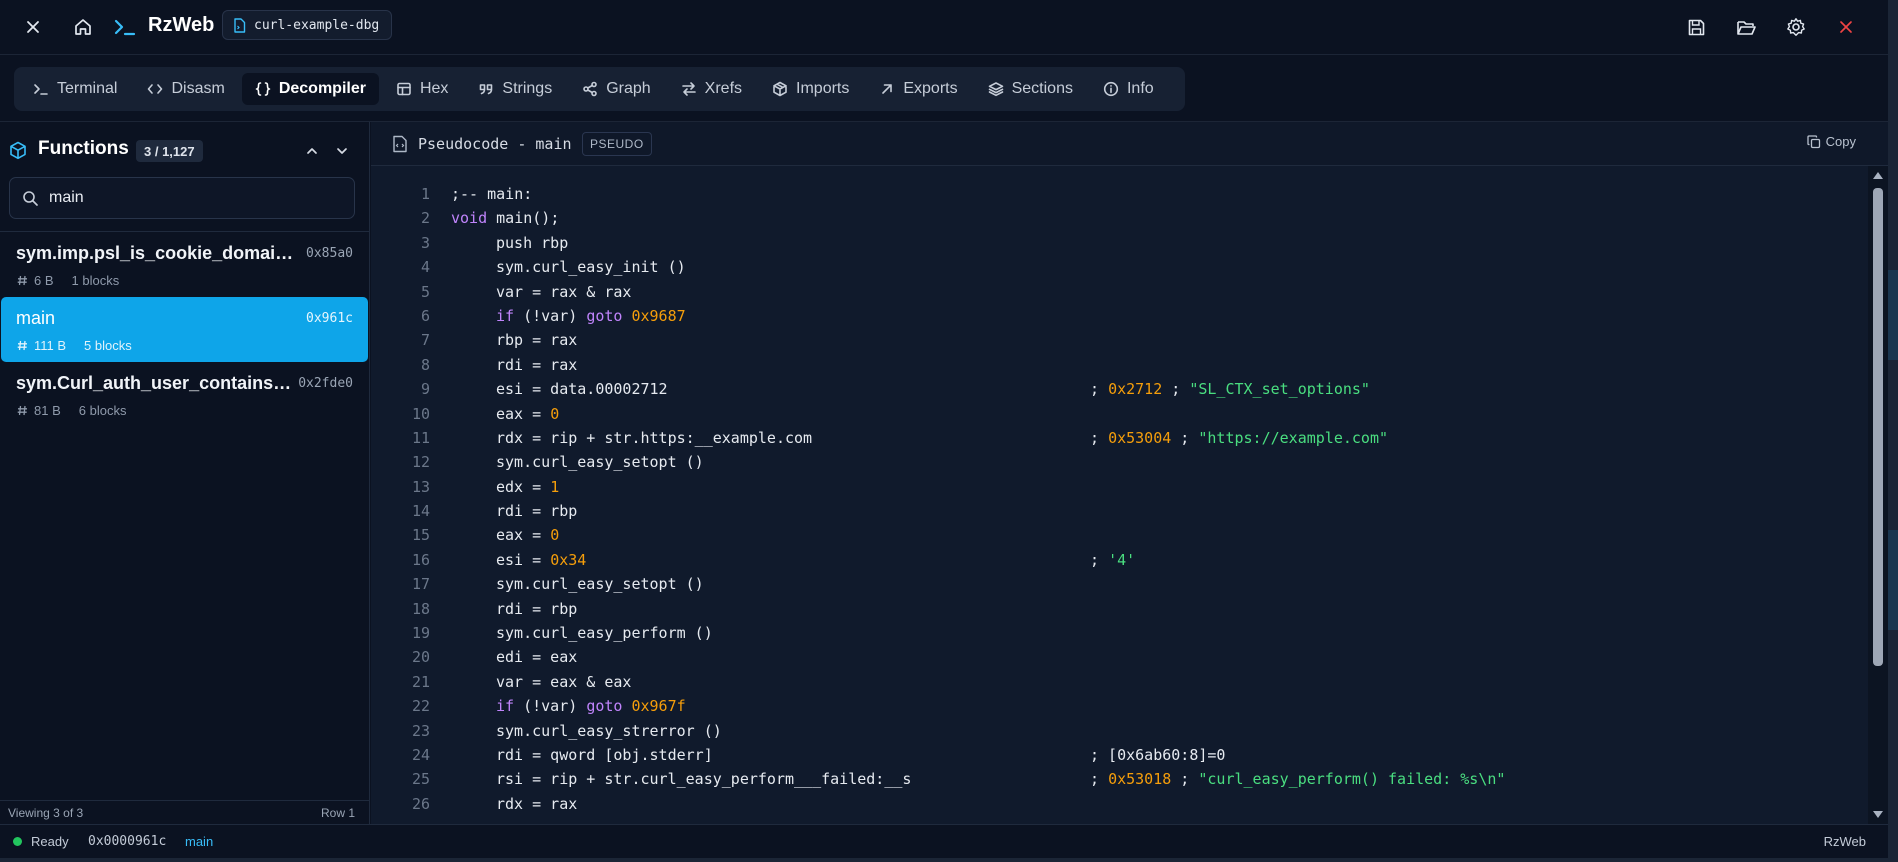 Image resolution: width=1898 pixels, height=862 pixels. Describe the element at coordinates (1119, 292) in the screenshot. I see `code-line: 5 var = rax & rax` at that location.